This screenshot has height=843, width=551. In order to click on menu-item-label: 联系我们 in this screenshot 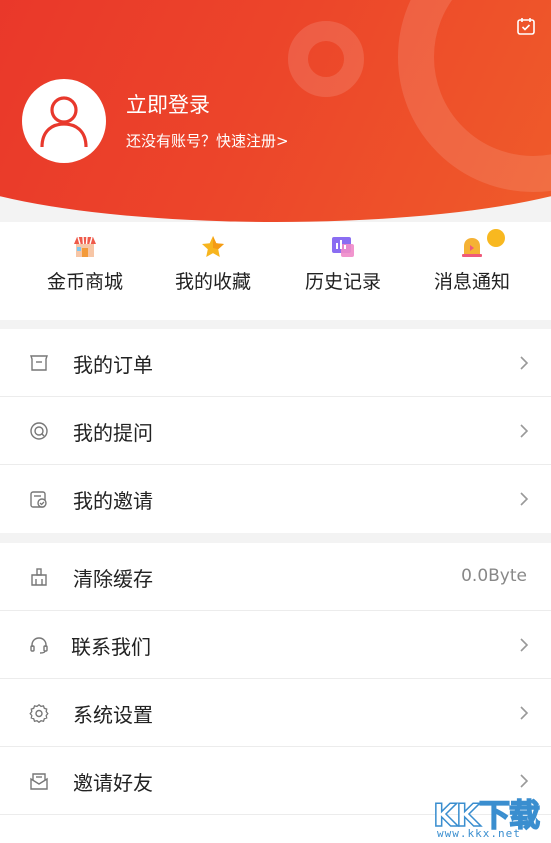, I will do `click(111, 647)`.